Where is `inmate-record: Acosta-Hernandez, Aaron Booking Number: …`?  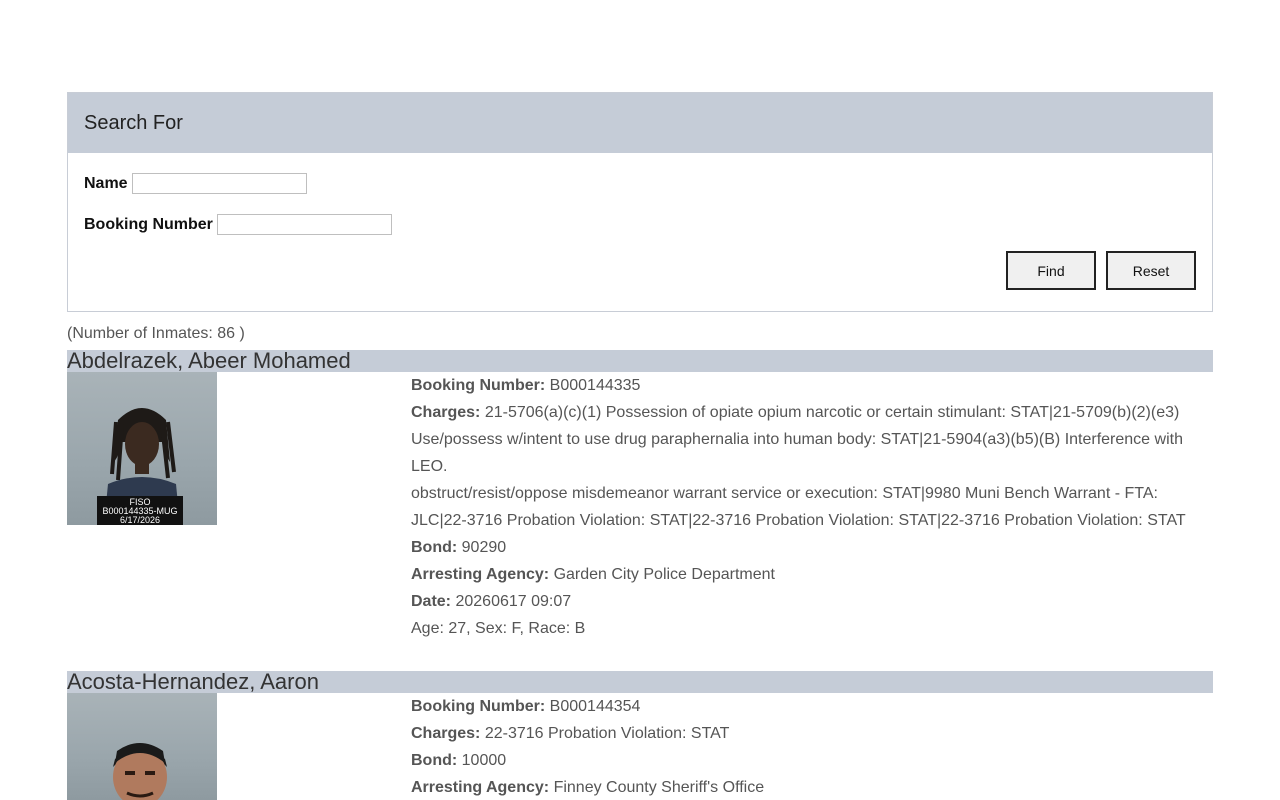
inmate-record: Acosta-Hernandez, Aaron Booking Number: … is located at coordinates (640, 735).